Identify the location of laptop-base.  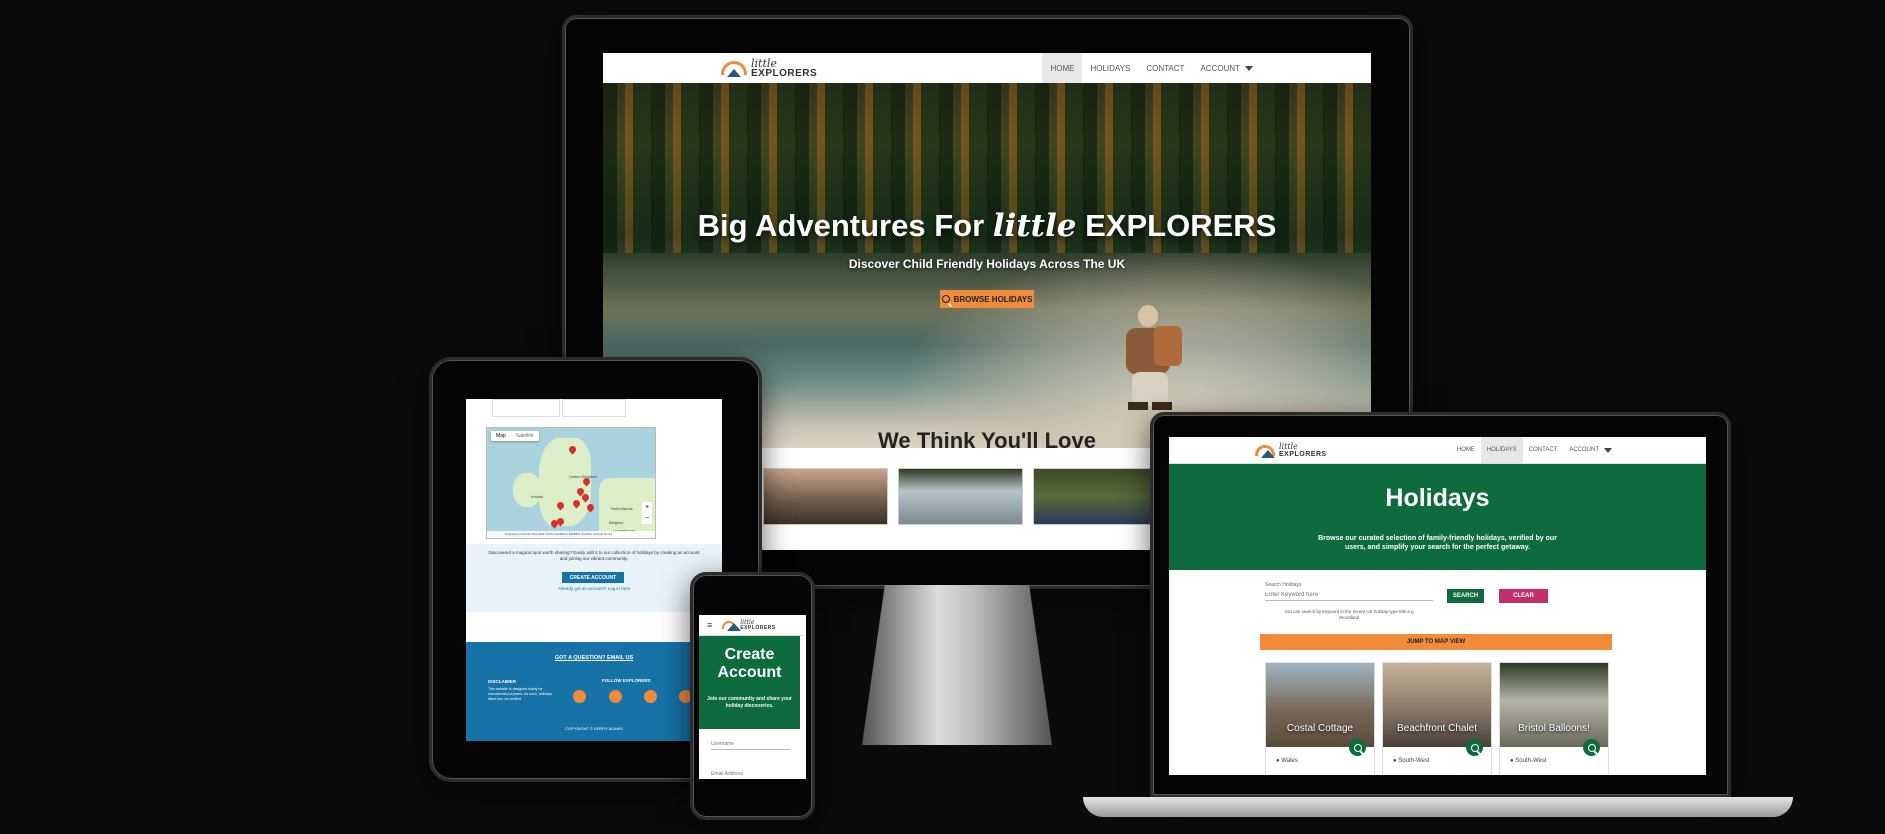
(1438, 807).